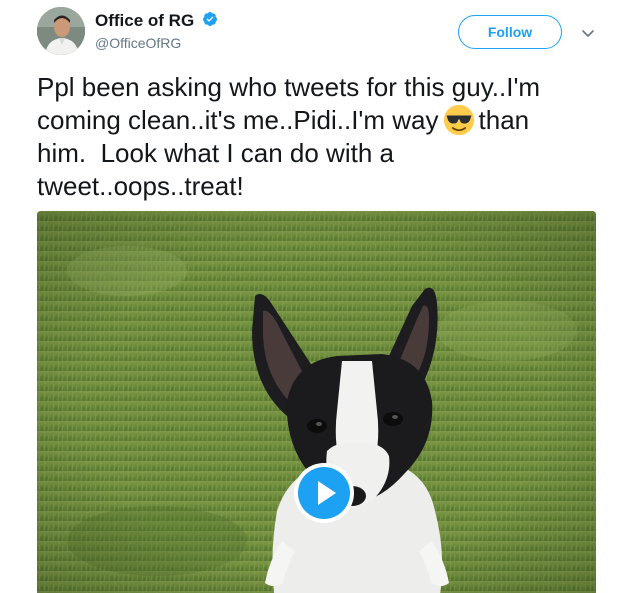 The height and width of the screenshot is (593, 637). Describe the element at coordinates (588, 33) in the screenshot. I see `chevron-down-icon` at that location.